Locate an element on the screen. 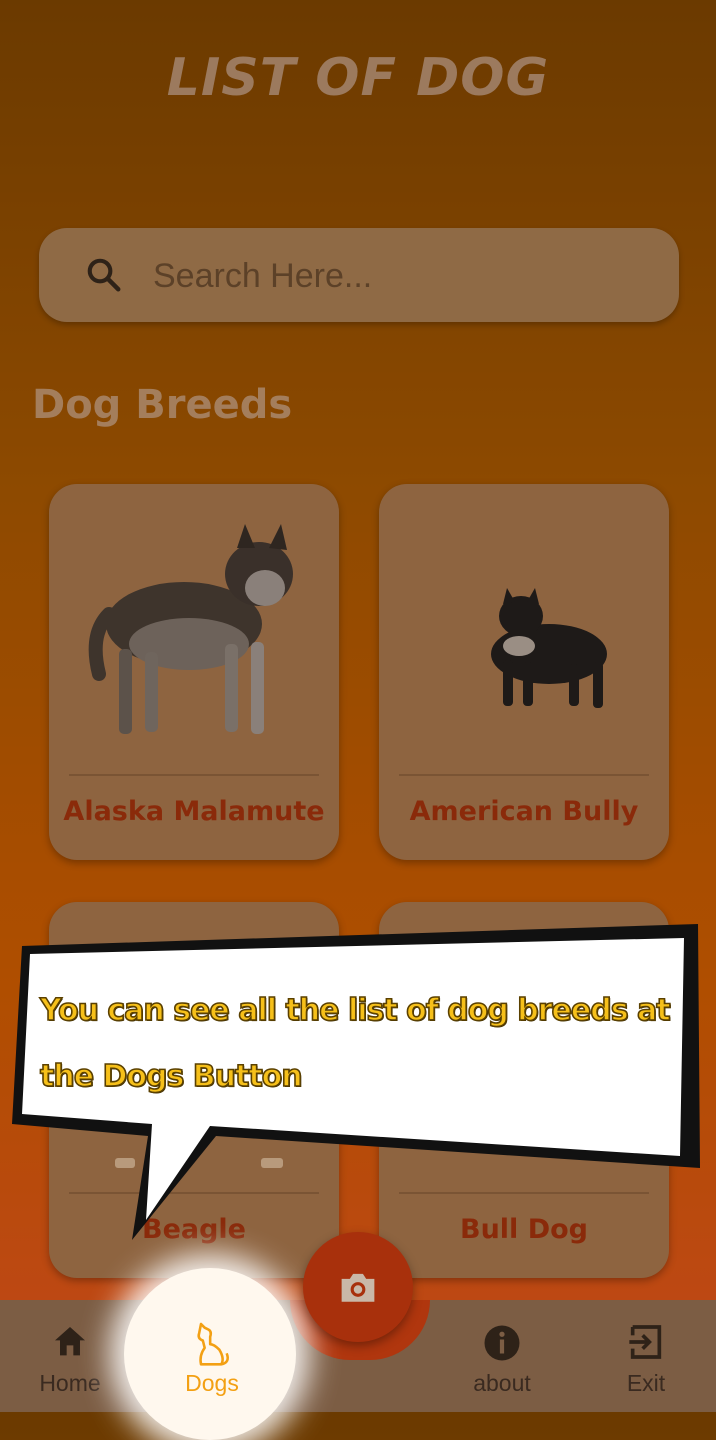  nav-item-exit: Exit is located at coordinates (646, 1356).